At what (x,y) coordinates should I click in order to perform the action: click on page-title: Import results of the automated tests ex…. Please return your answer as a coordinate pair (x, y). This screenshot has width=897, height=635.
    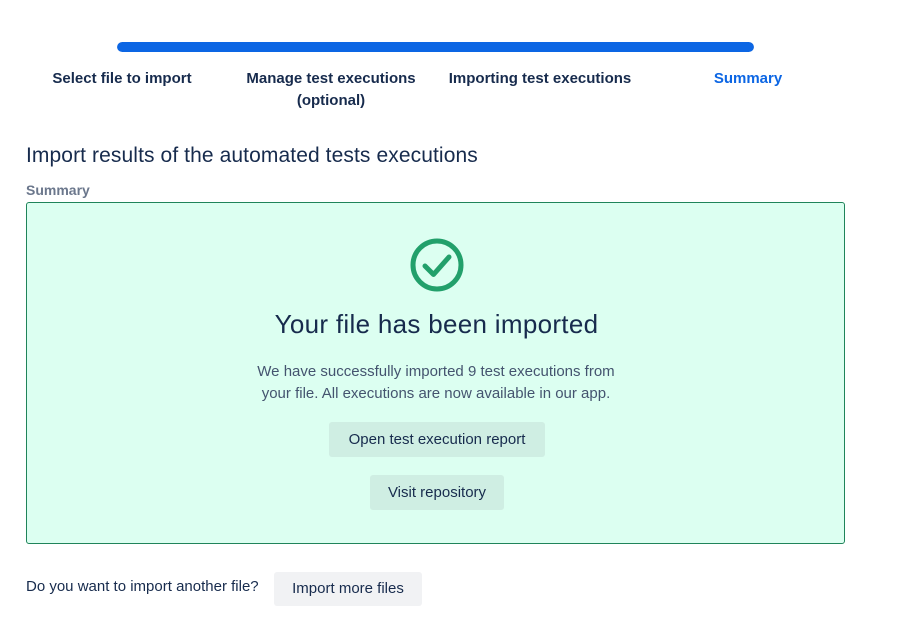
    Looking at the image, I should click on (252, 155).